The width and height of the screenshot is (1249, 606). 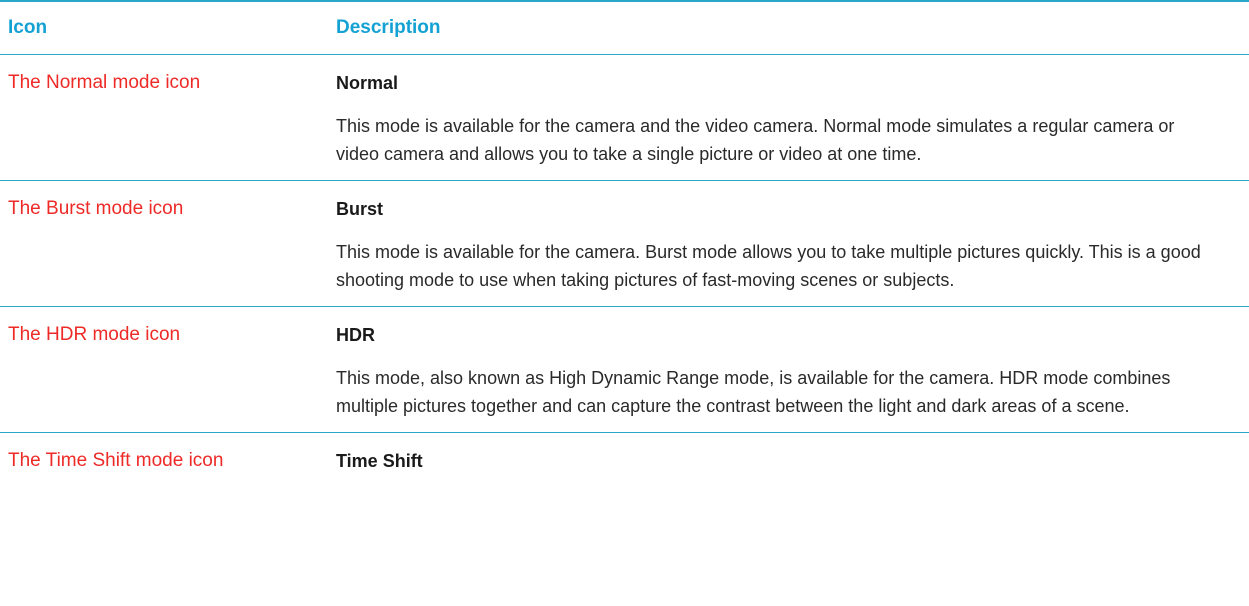 I want to click on mode-name: Time Shift, so click(x=379, y=461).